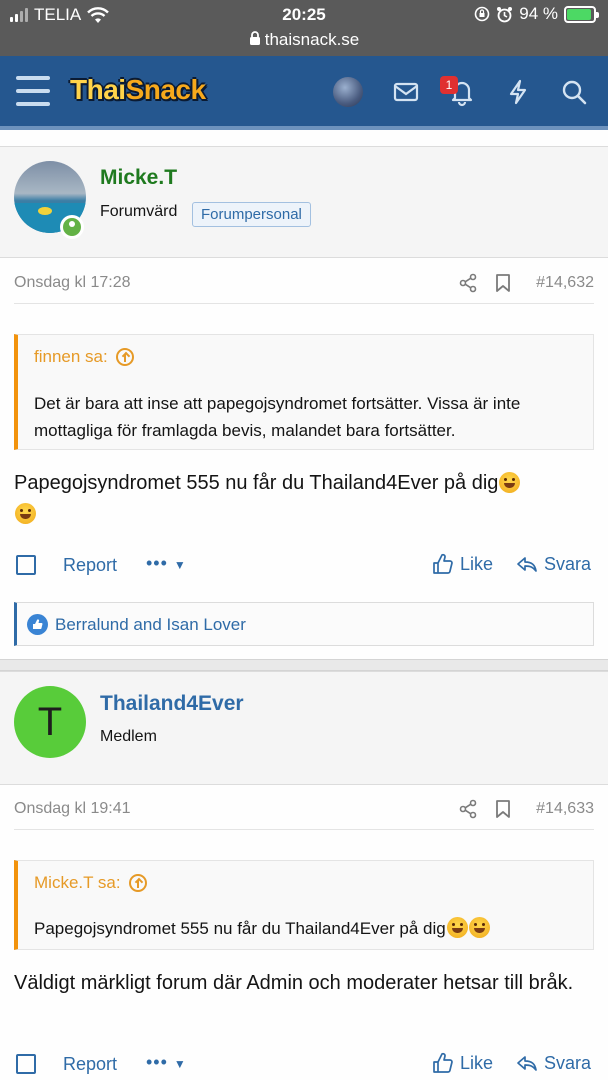 The image size is (608, 1080). Describe the element at coordinates (406, 92) in the screenshot. I see `inbox-icon` at that location.